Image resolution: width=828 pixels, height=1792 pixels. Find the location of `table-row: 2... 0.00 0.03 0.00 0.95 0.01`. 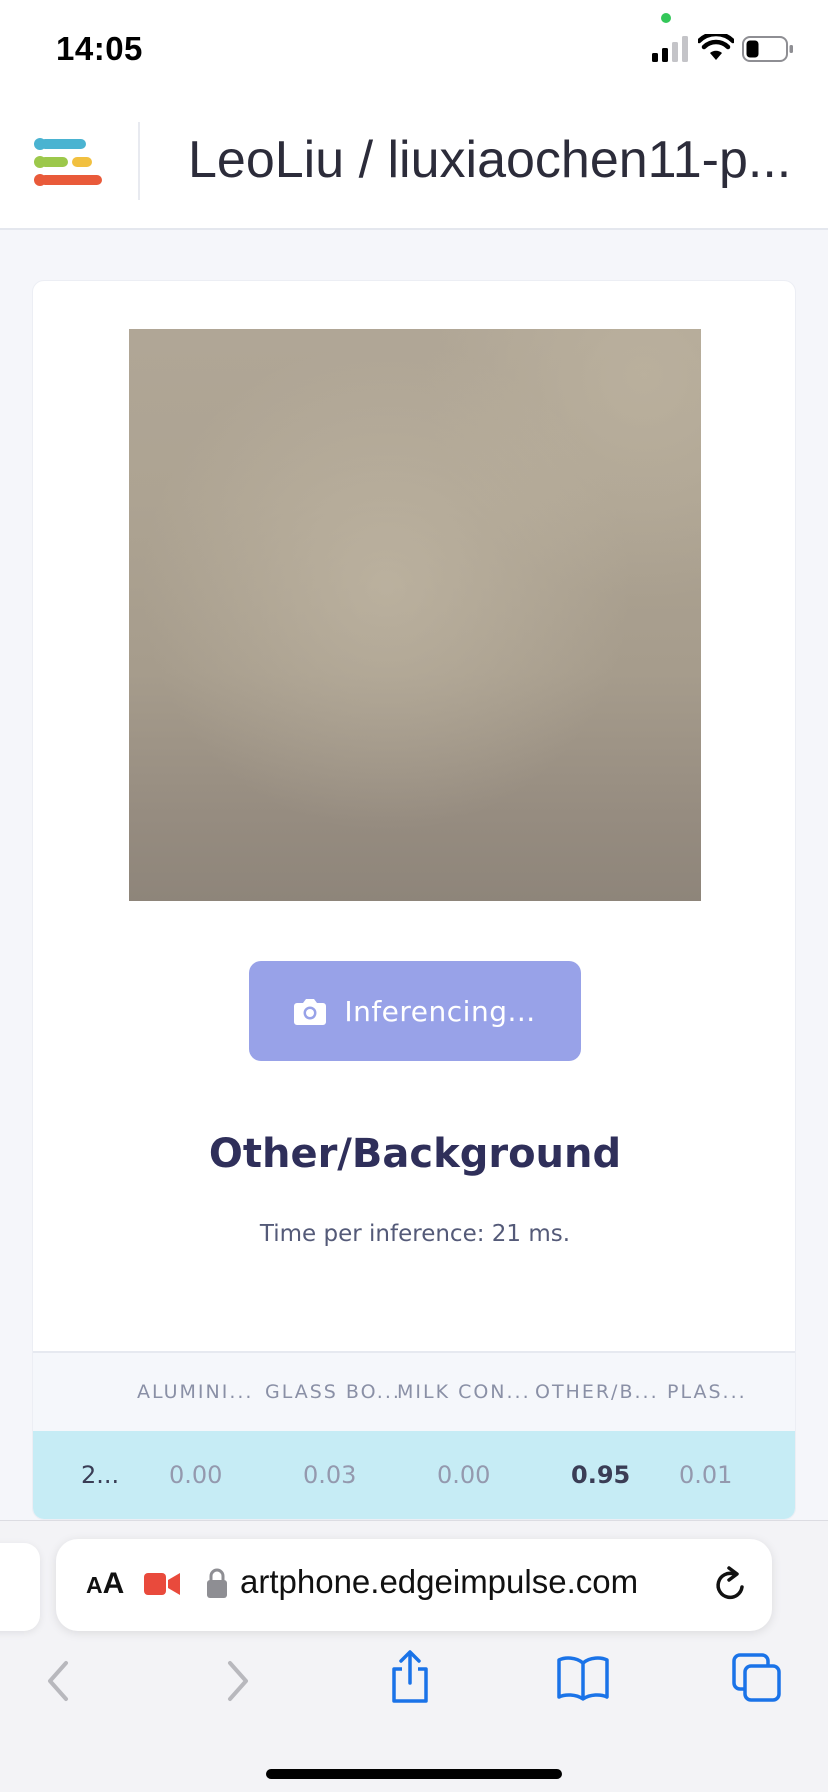

table-row: 2... 0.00 0.03 0.00 0.95 0.01 is located at coordinates (414, 1475).